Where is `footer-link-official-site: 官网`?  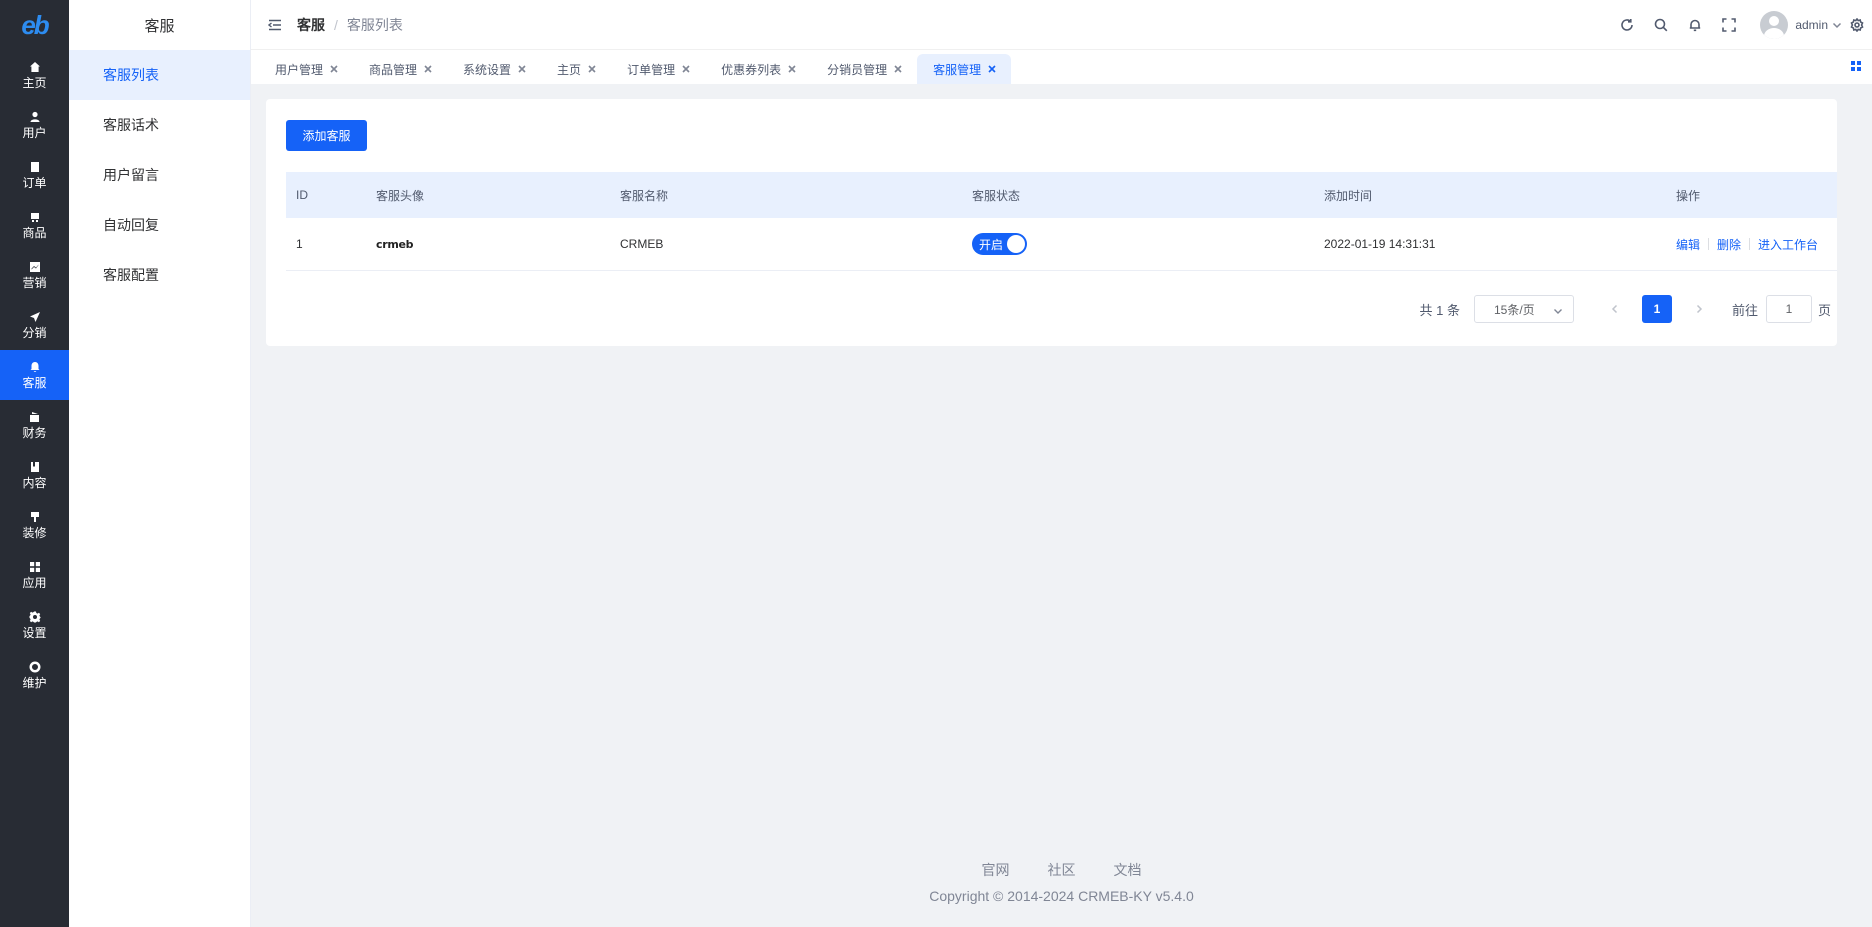
footer-link-official-site: 官网 is located at coordinates (996, 870).